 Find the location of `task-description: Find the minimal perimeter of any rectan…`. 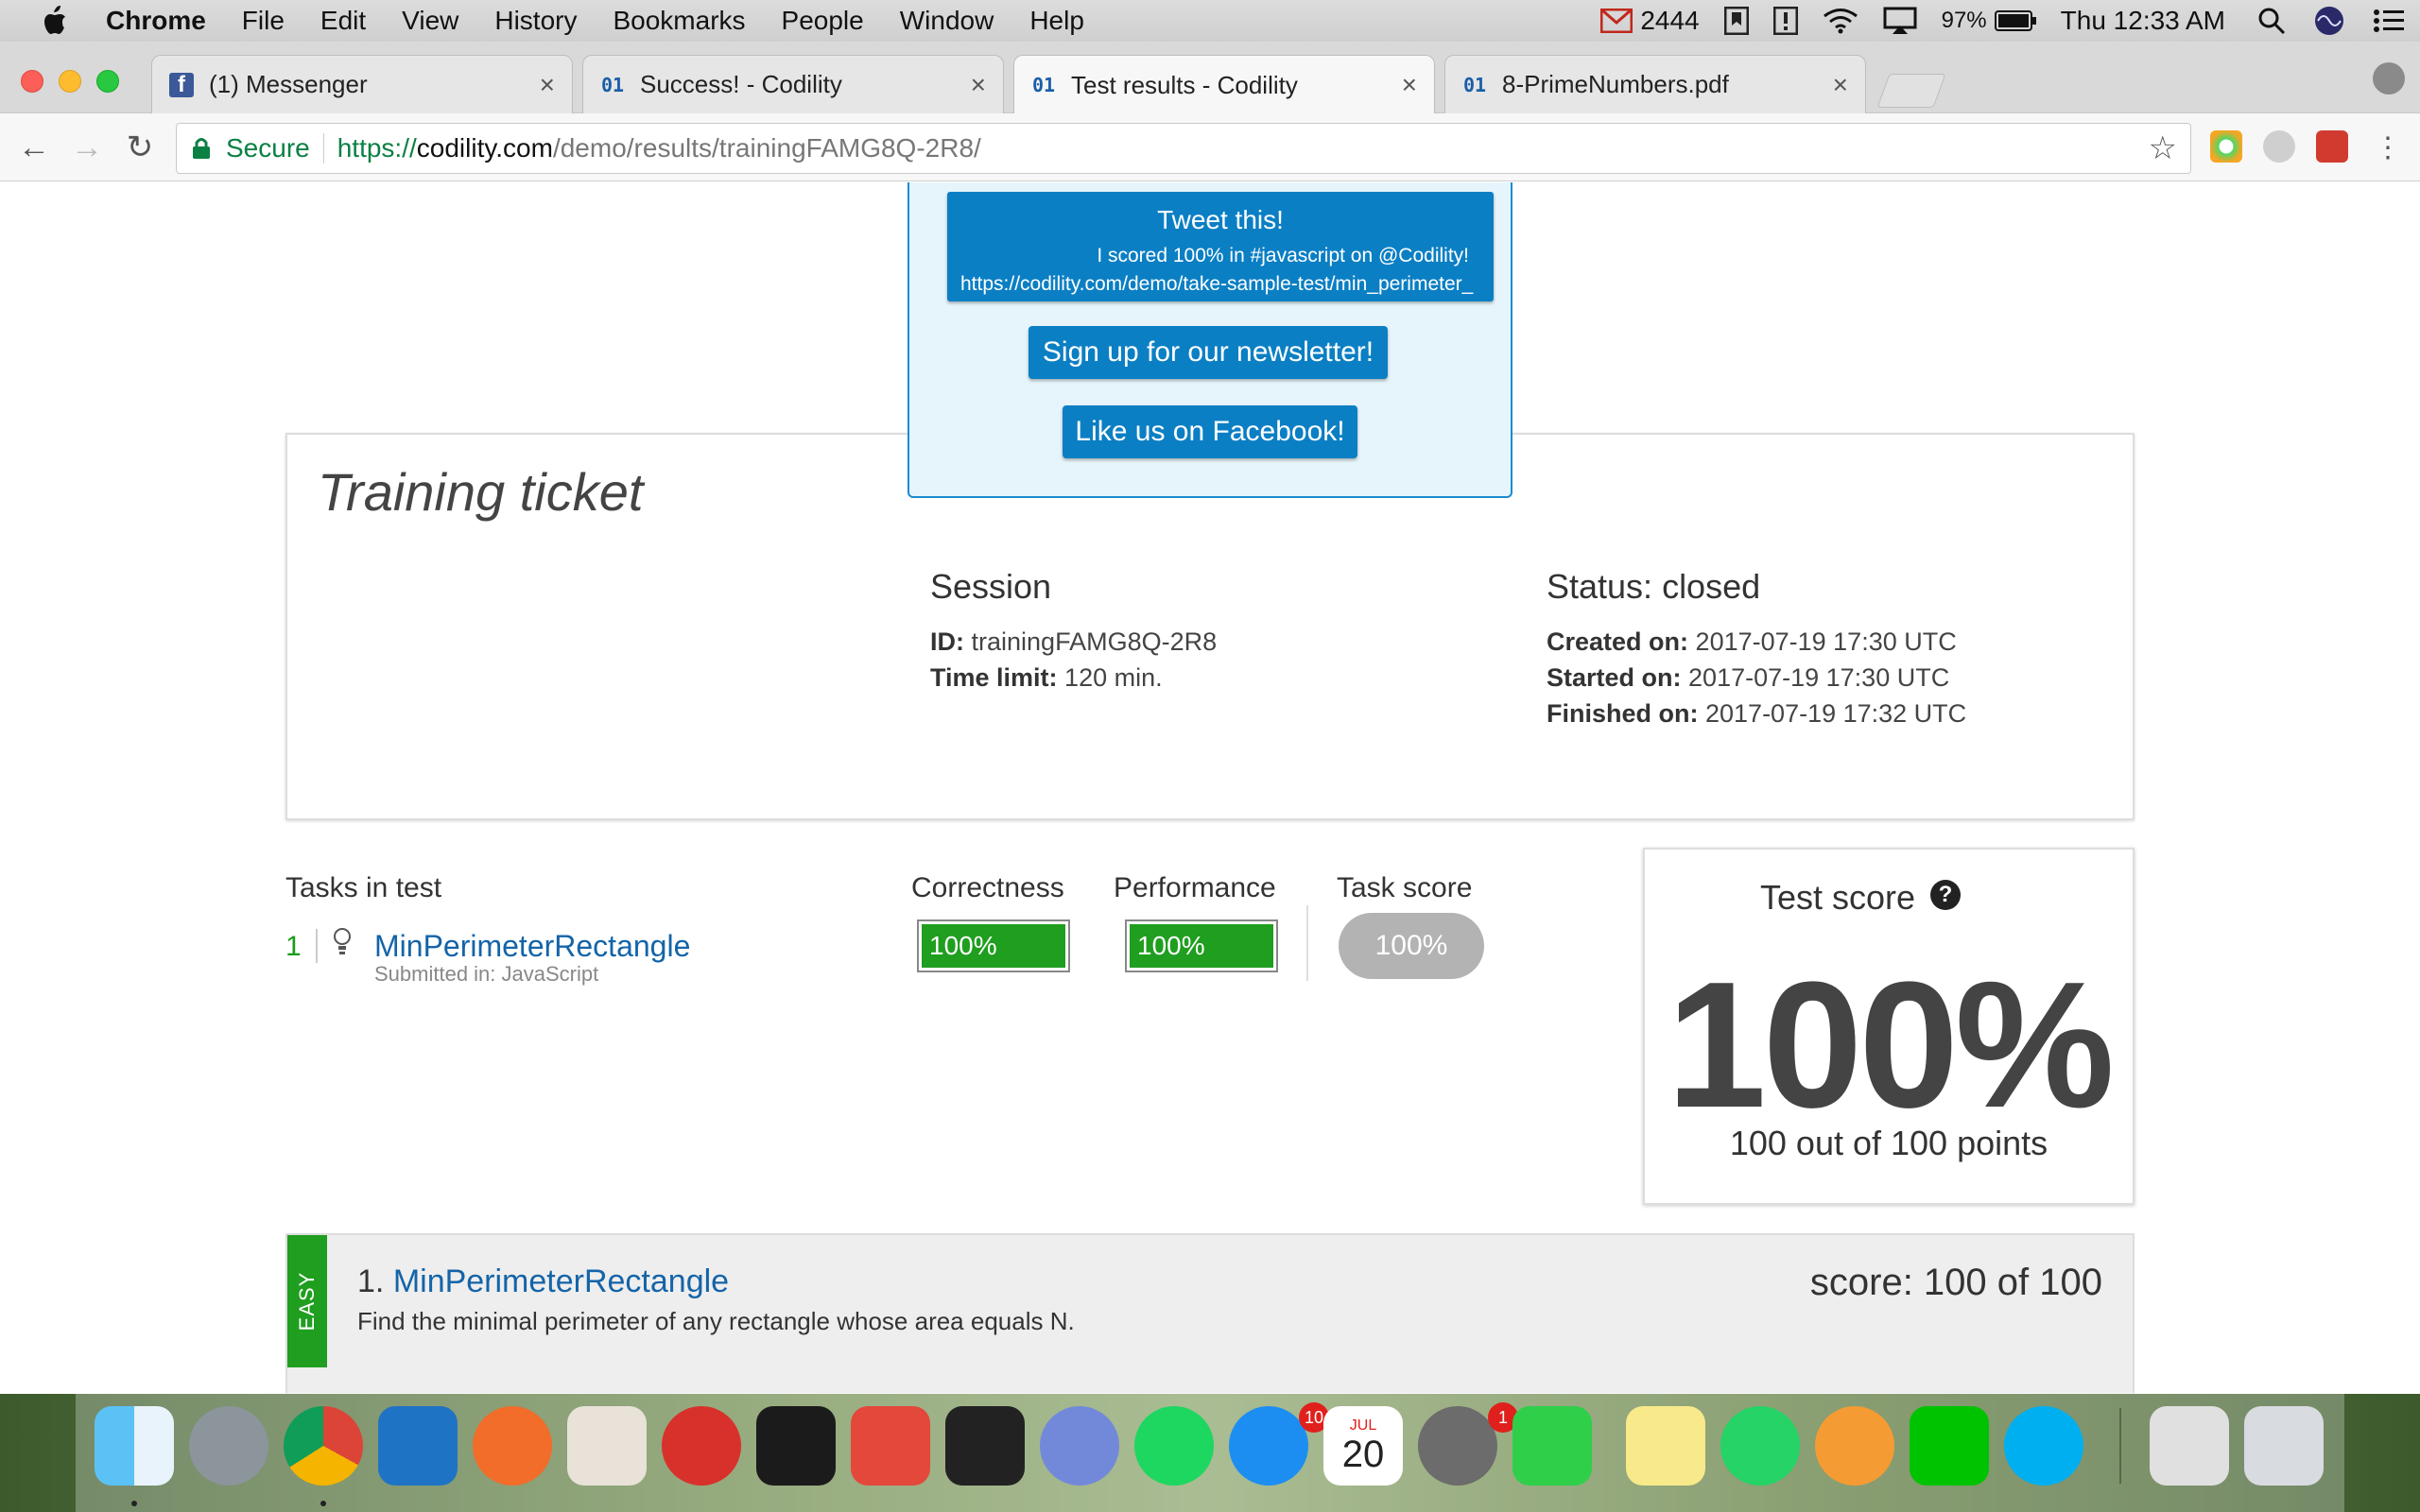

task-description: Find the minimal perimeter of any rectan… is located at coordinates (716, 1321).